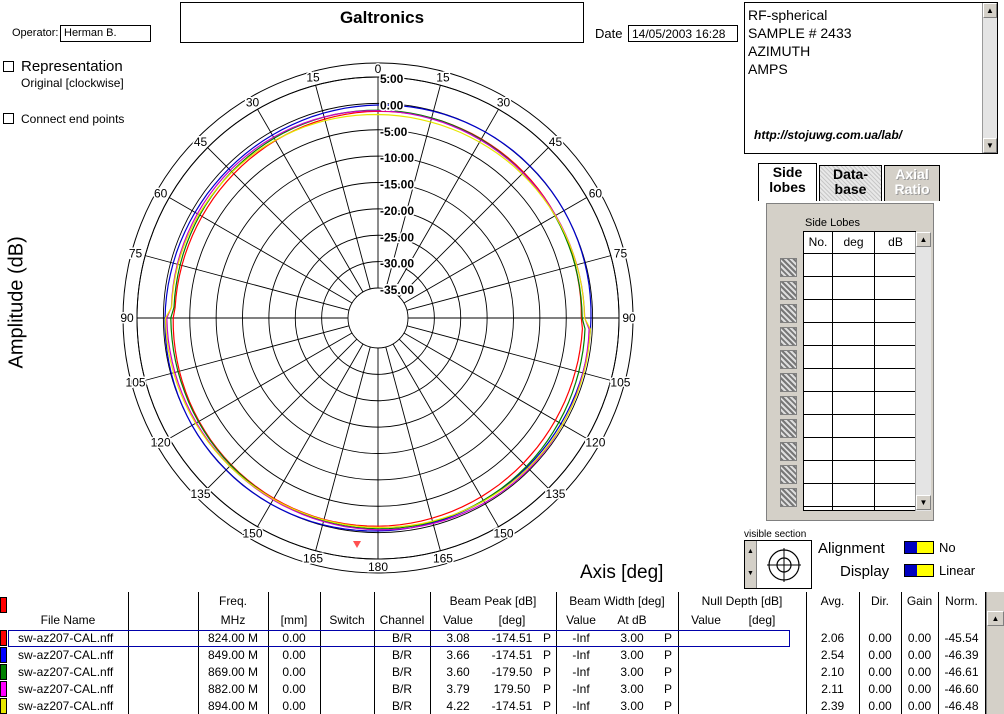 This screenshot has width=1004, height=714. What do you see at coordinates (233, 706) in the screenshot?
I see `cell-freq: 894.00 M` at bounding box center [233, 706].